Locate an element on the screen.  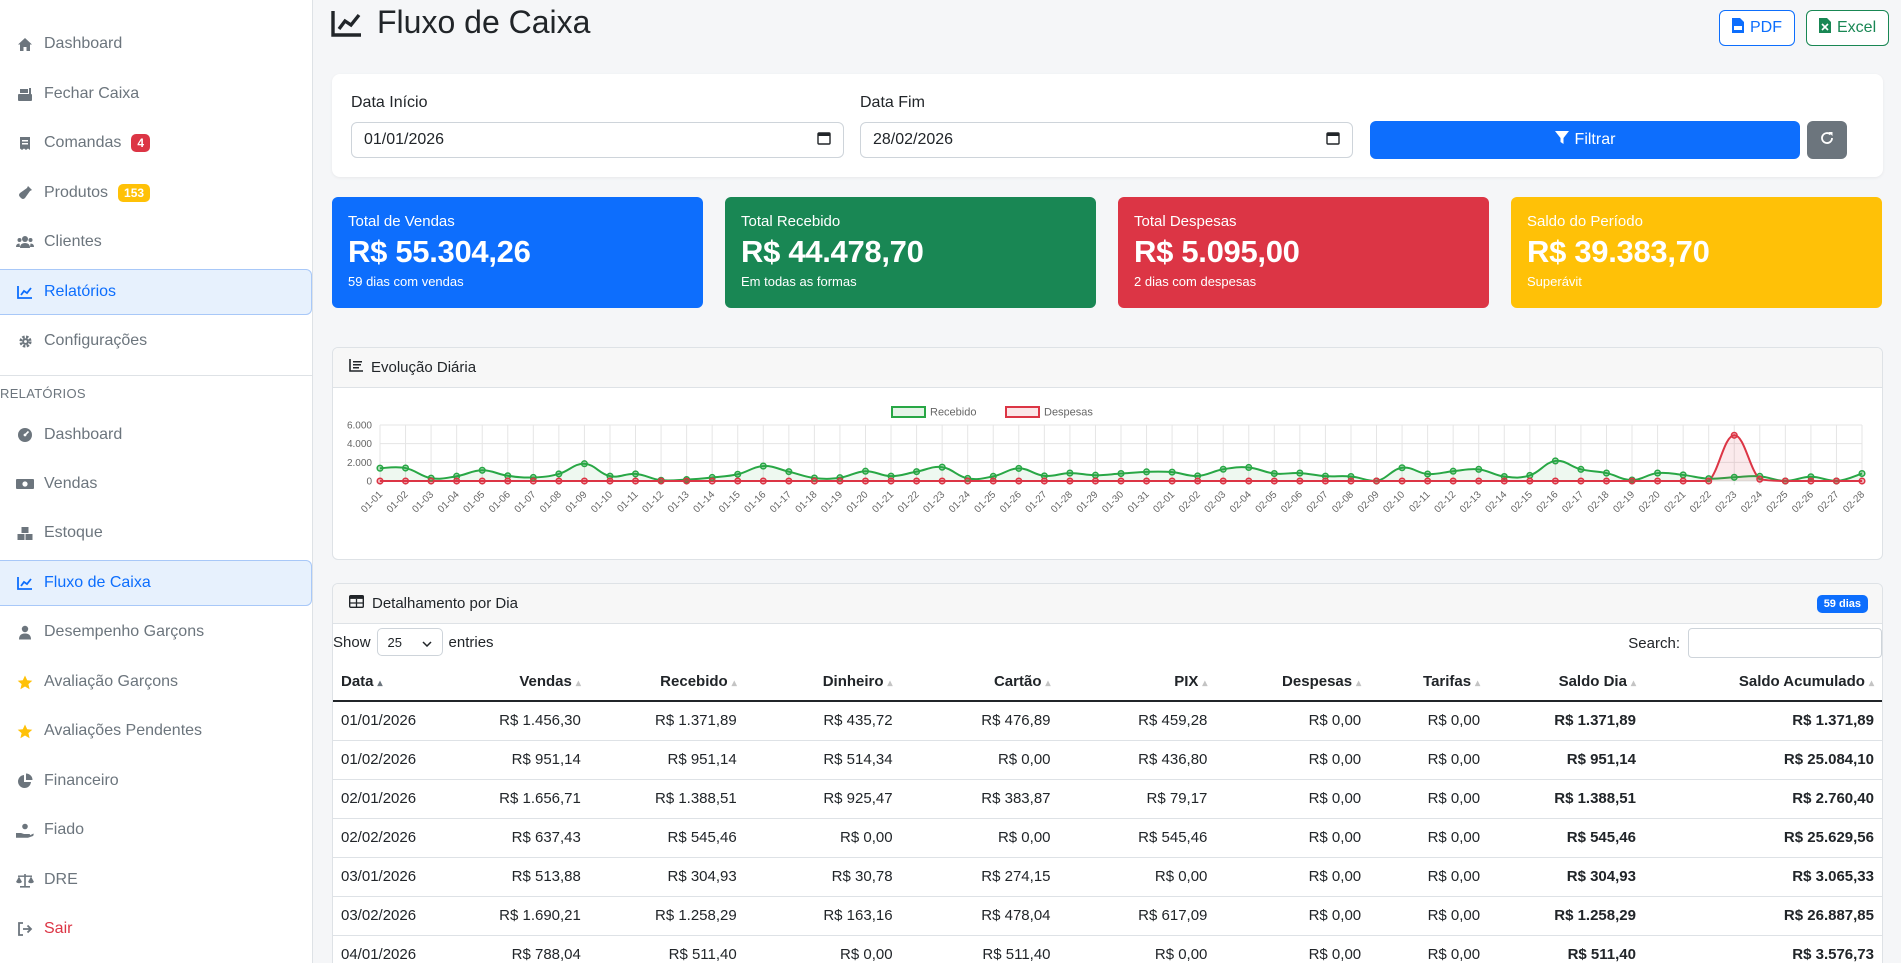
nav-sair: Sair is located at coordinates (156, 929).